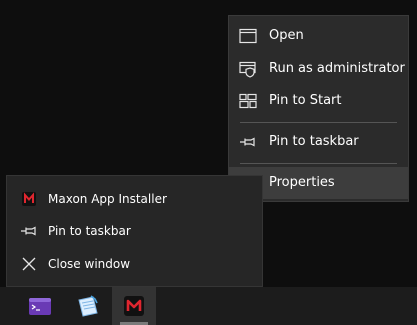 This screenshot has height=325, width=417. What do you see at coordinates (305, 100) in the screenshot?
I see `menu-item-label: Pin to Start` at bounding box center [305, 100].